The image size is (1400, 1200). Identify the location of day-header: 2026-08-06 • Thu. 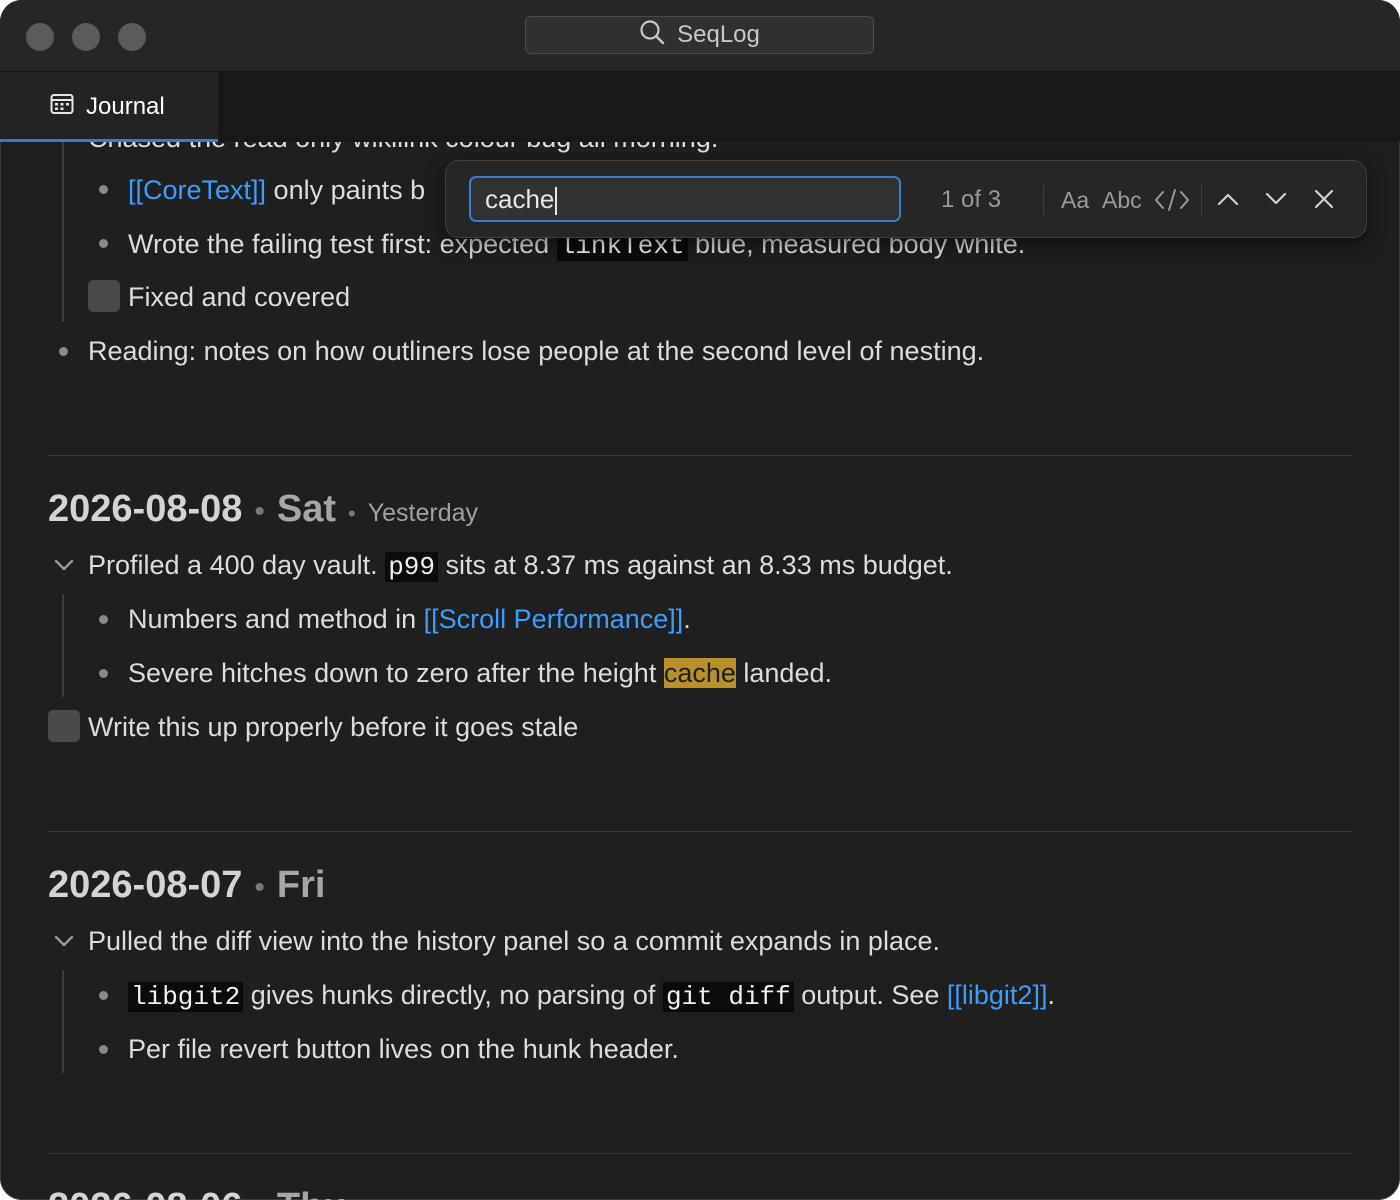
(197, 1193).